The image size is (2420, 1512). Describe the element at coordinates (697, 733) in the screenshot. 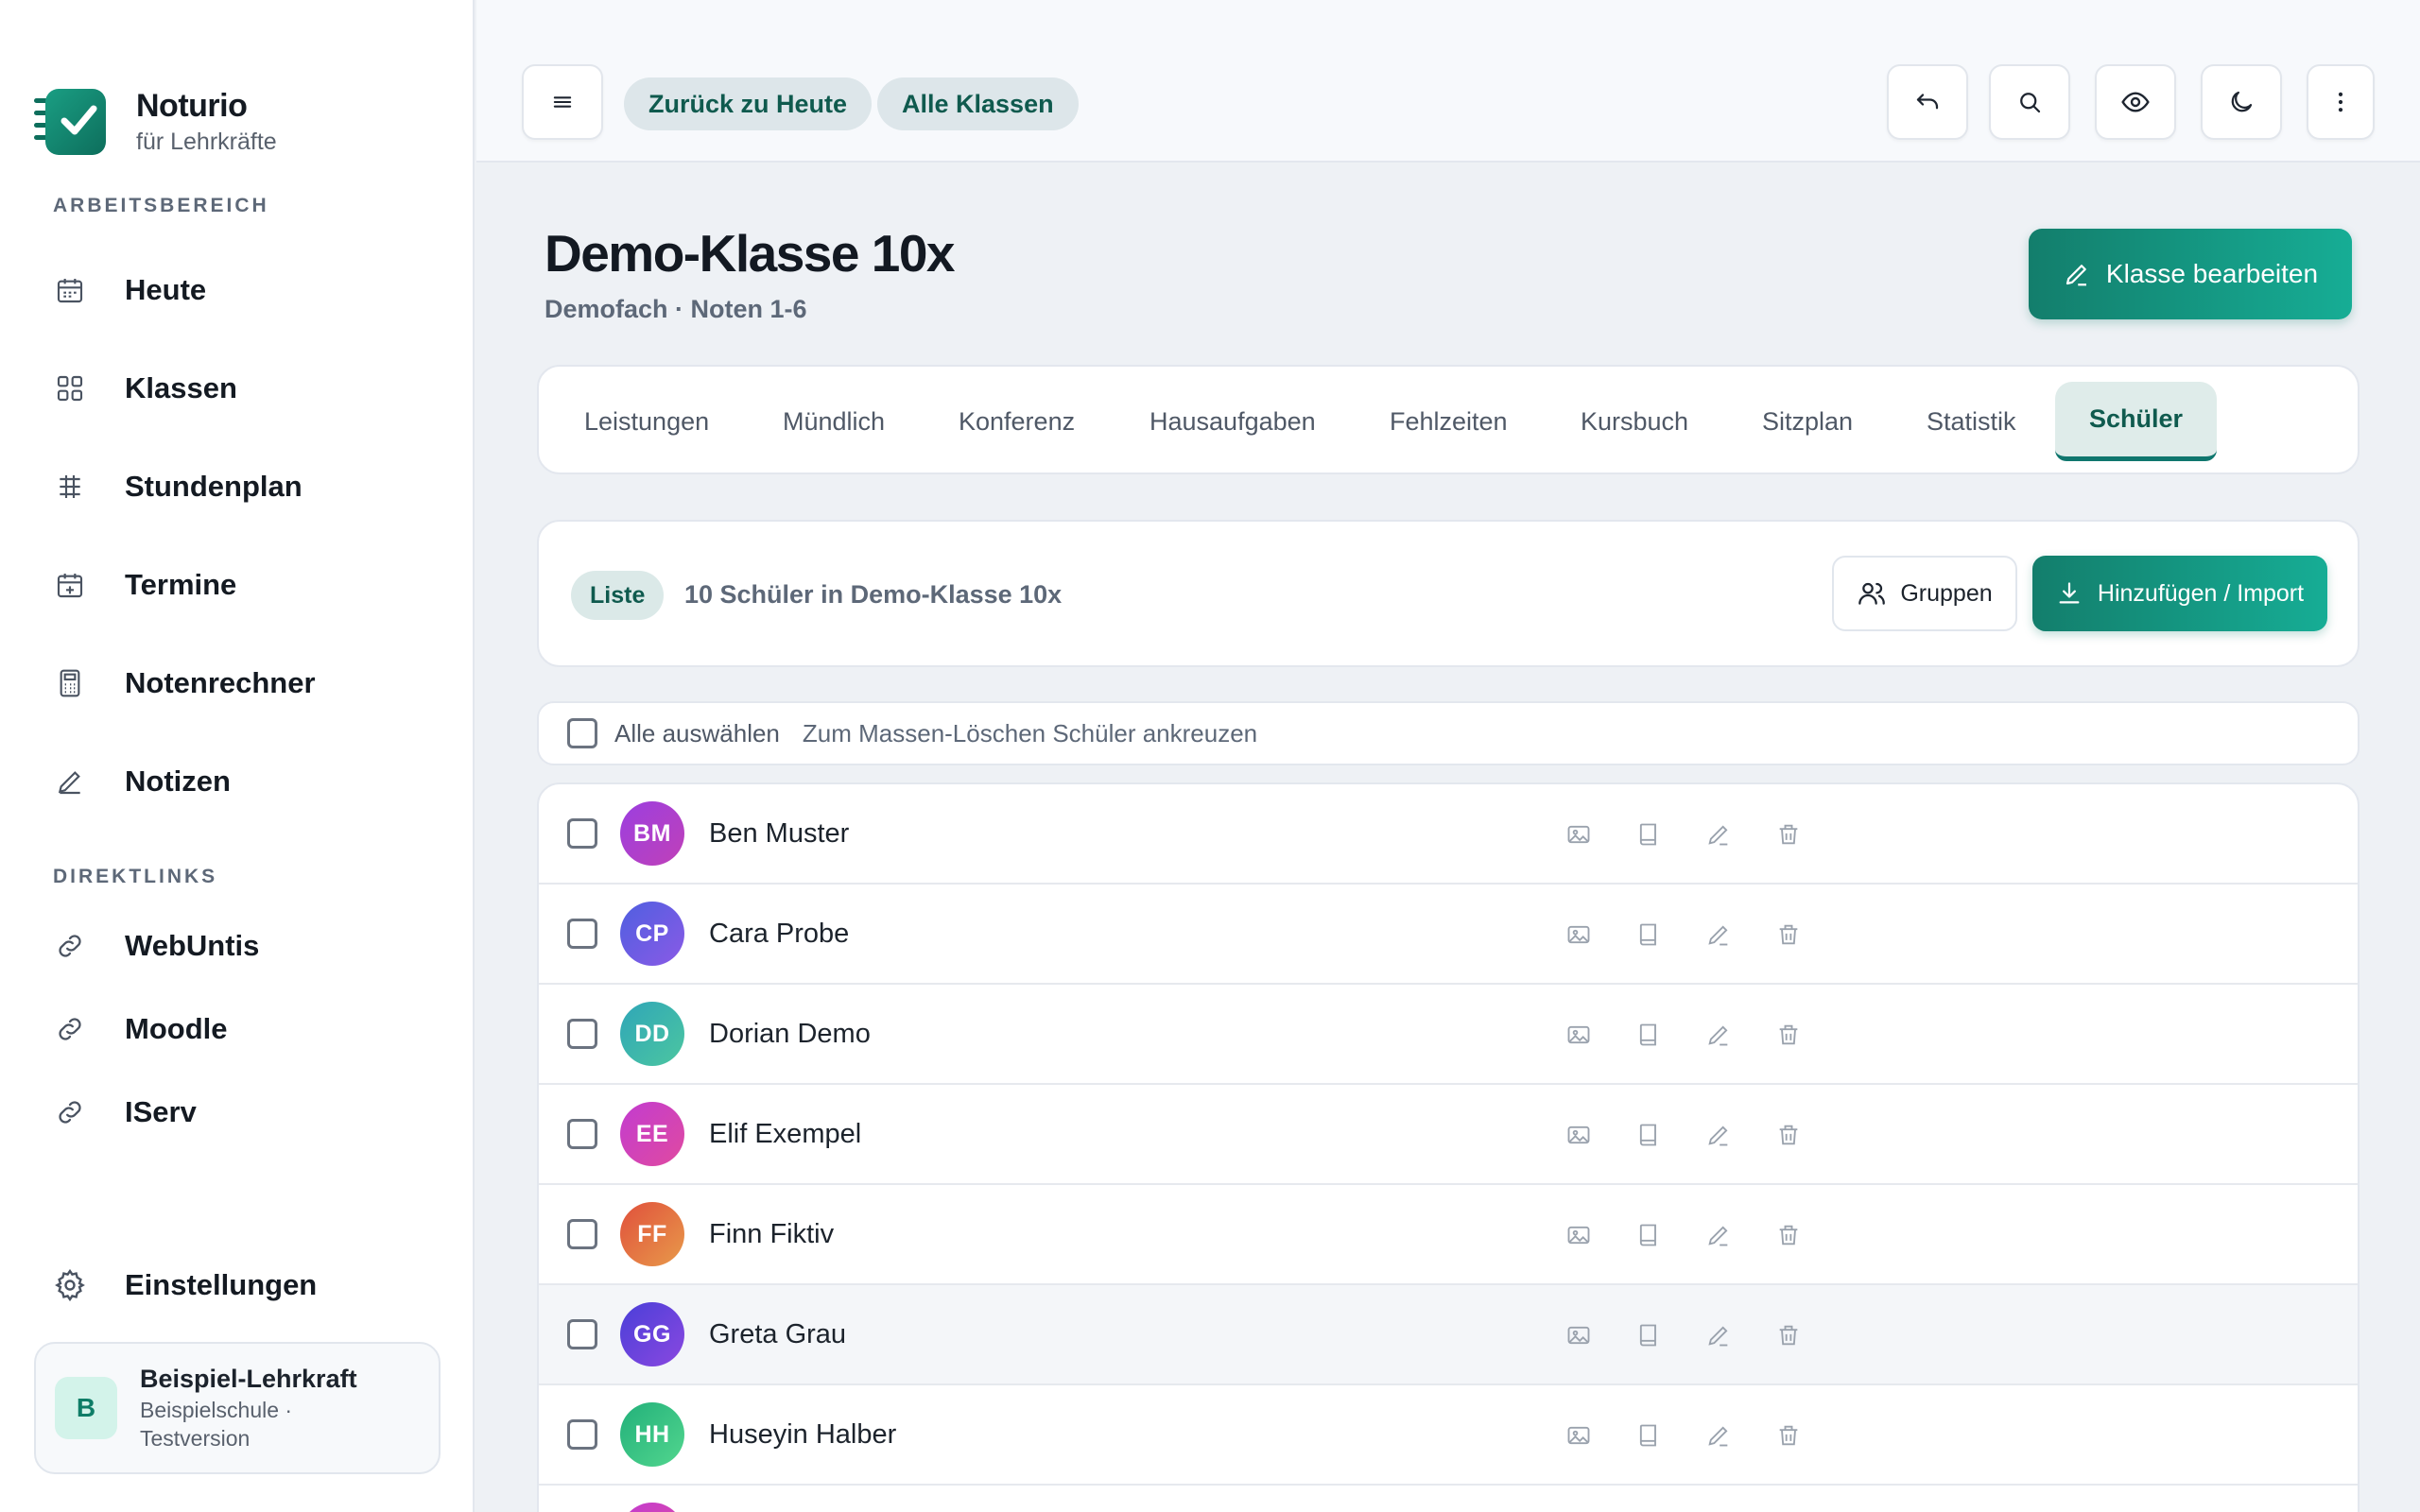

I see `select-all-label: Alle auswählen` at that location.